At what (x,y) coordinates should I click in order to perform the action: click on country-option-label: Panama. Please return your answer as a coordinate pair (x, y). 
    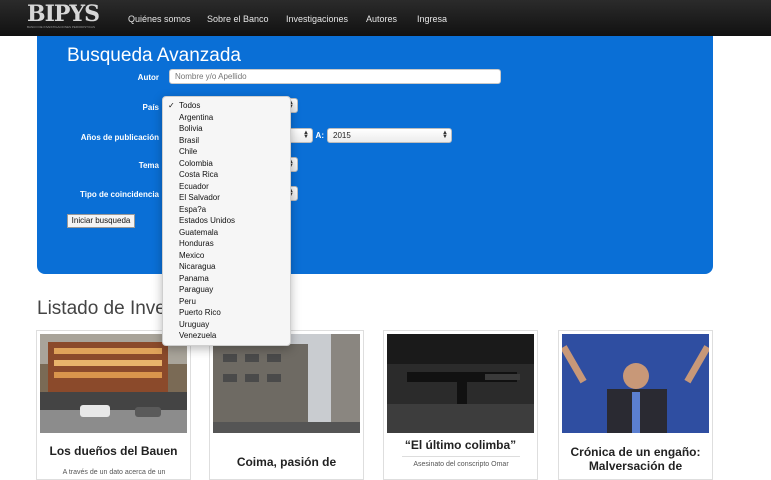
    Looking at the image, I should click on (194, 278).